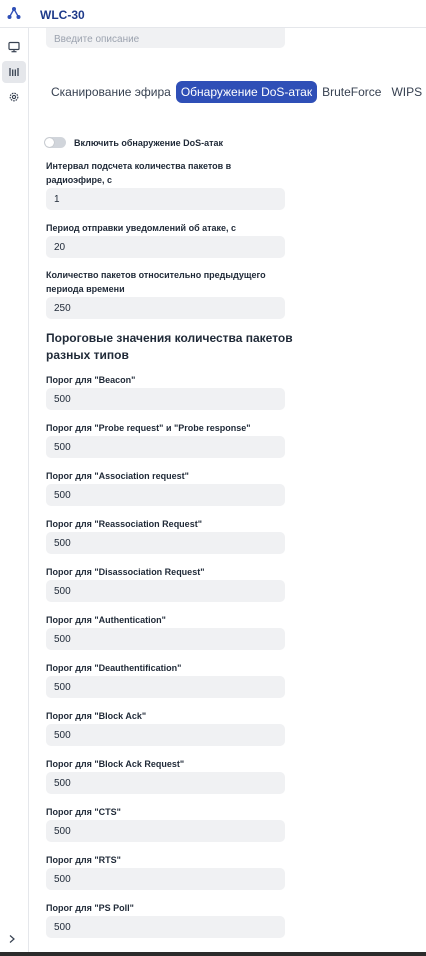 This screenshot has width=426, height=956. Describe the element at coordinates (165, 543) in the screenshot. I see `threshold-reassociation-input: 500` at that location.